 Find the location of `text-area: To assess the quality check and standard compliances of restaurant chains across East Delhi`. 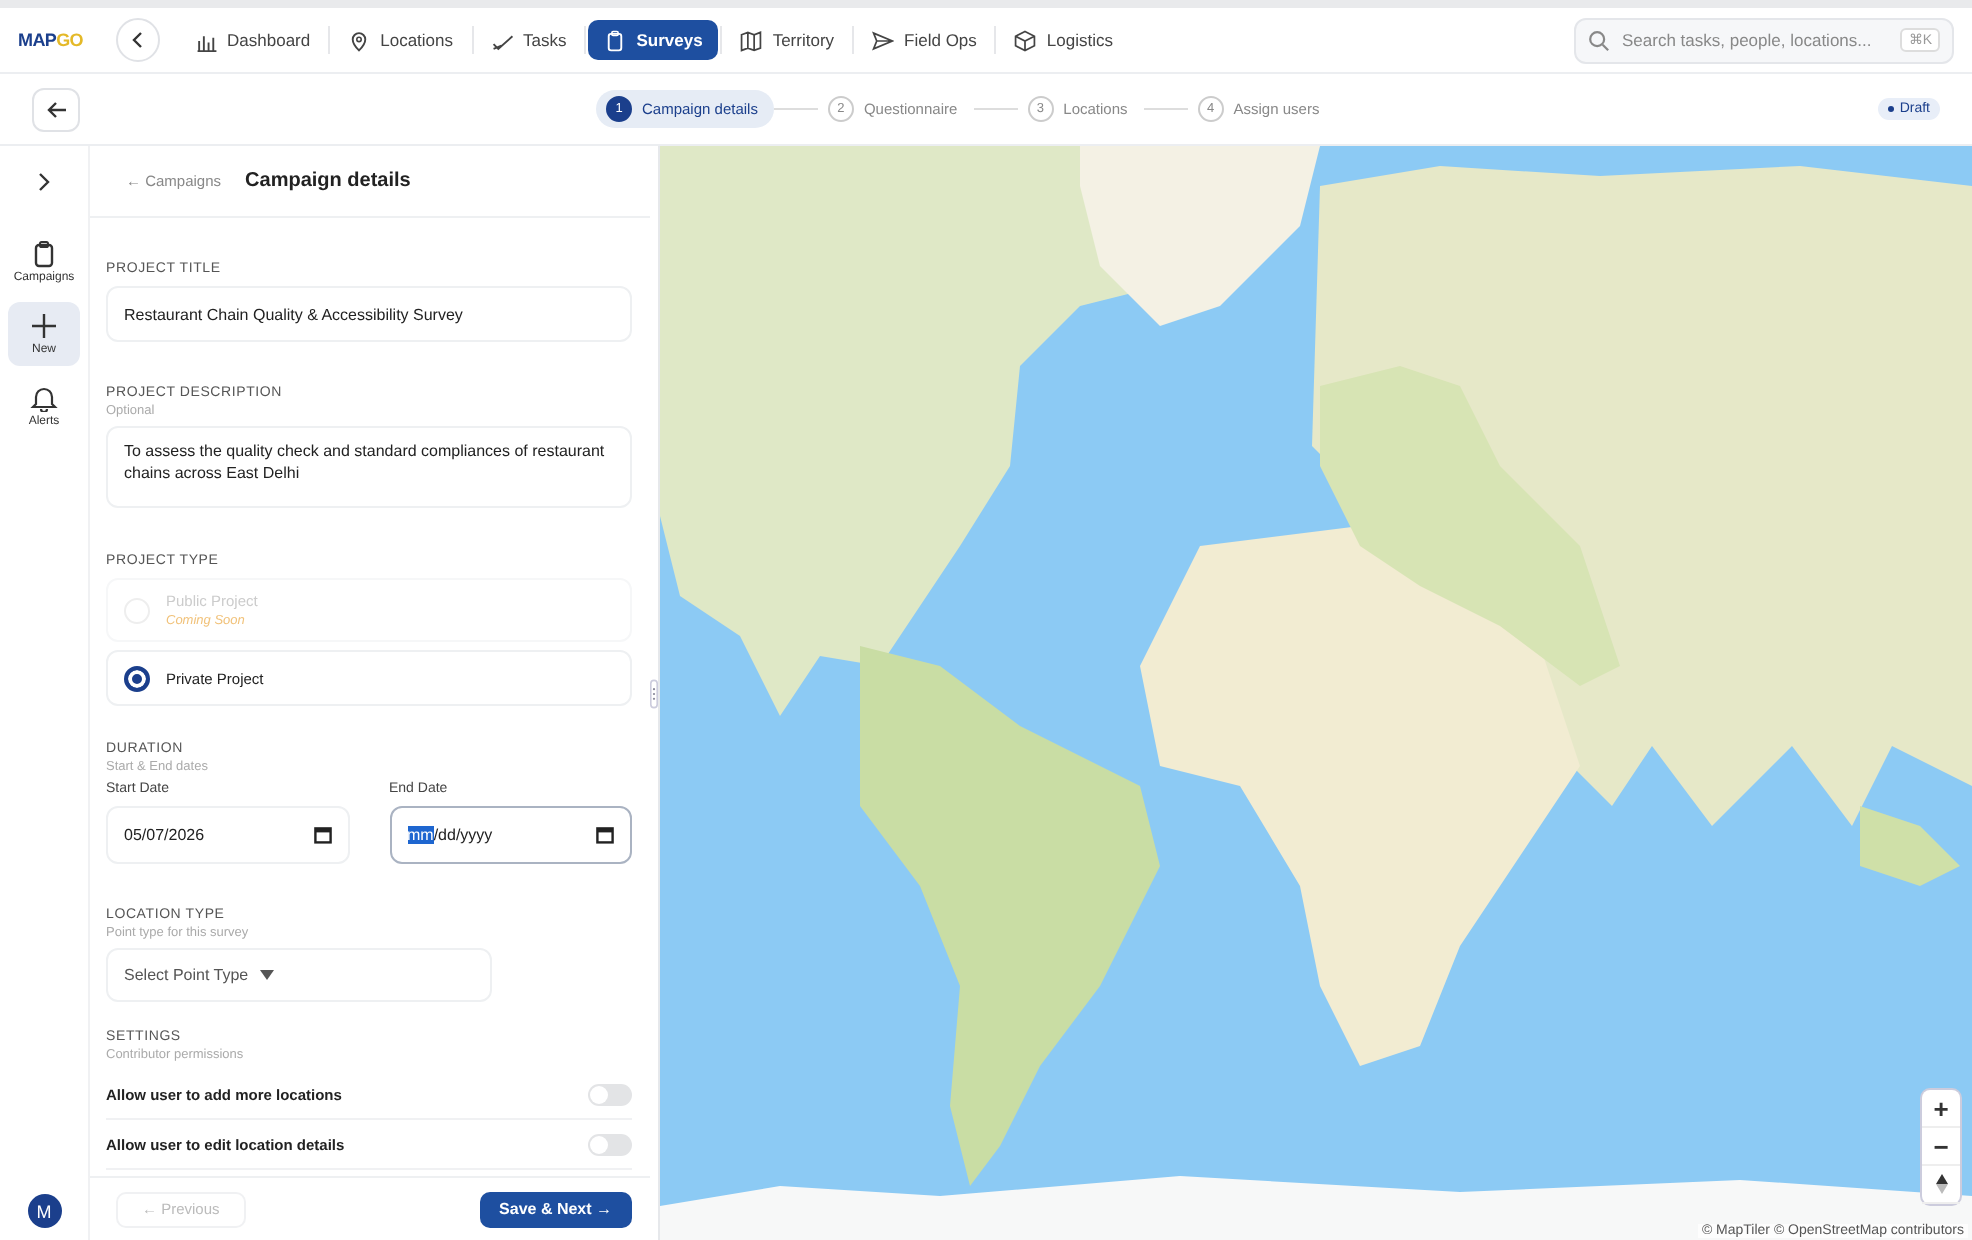

text-area: To assess the quality check and standard compliances of restaurant chains across East Delhi is located at coordinates (369, 467).